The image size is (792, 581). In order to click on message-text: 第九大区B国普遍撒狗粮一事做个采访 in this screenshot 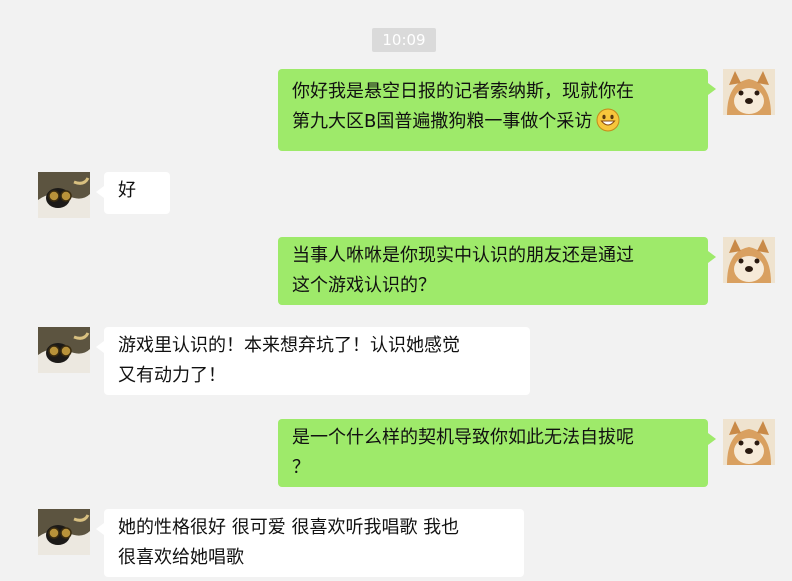, I will do `click(442, 121)`.